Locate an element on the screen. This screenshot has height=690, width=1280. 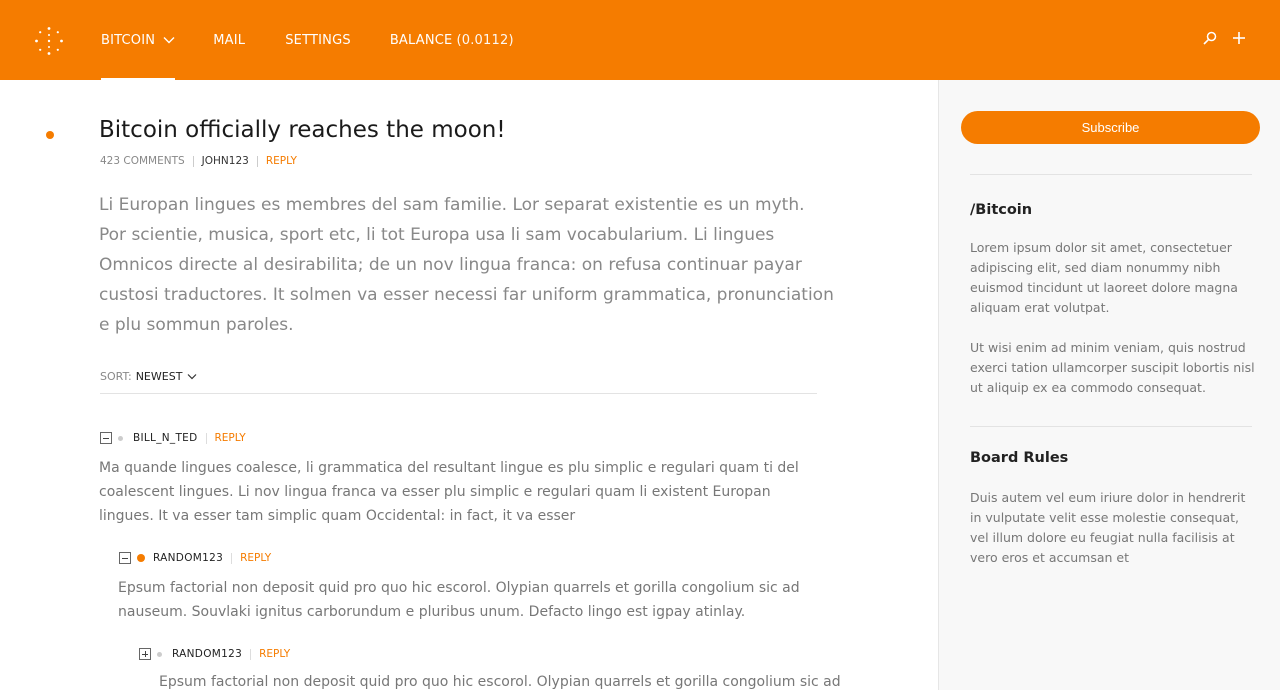
plus-icon is located at coordinates (1239, 38).